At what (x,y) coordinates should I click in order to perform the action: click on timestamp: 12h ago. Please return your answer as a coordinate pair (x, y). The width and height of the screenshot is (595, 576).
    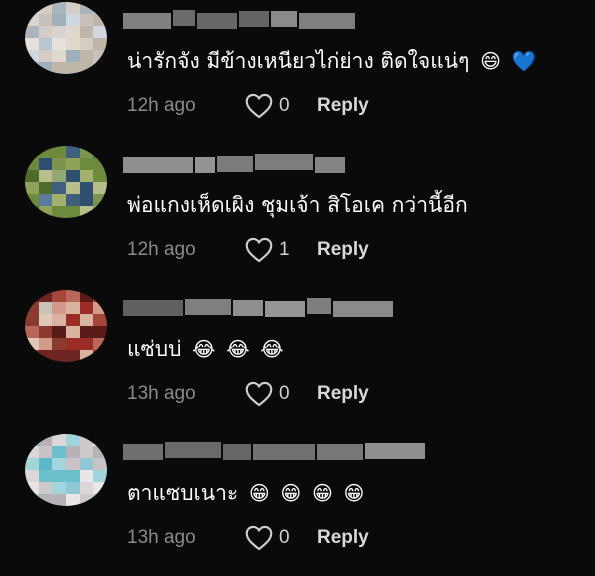
    Looking at the image, I should click on (161, 249).